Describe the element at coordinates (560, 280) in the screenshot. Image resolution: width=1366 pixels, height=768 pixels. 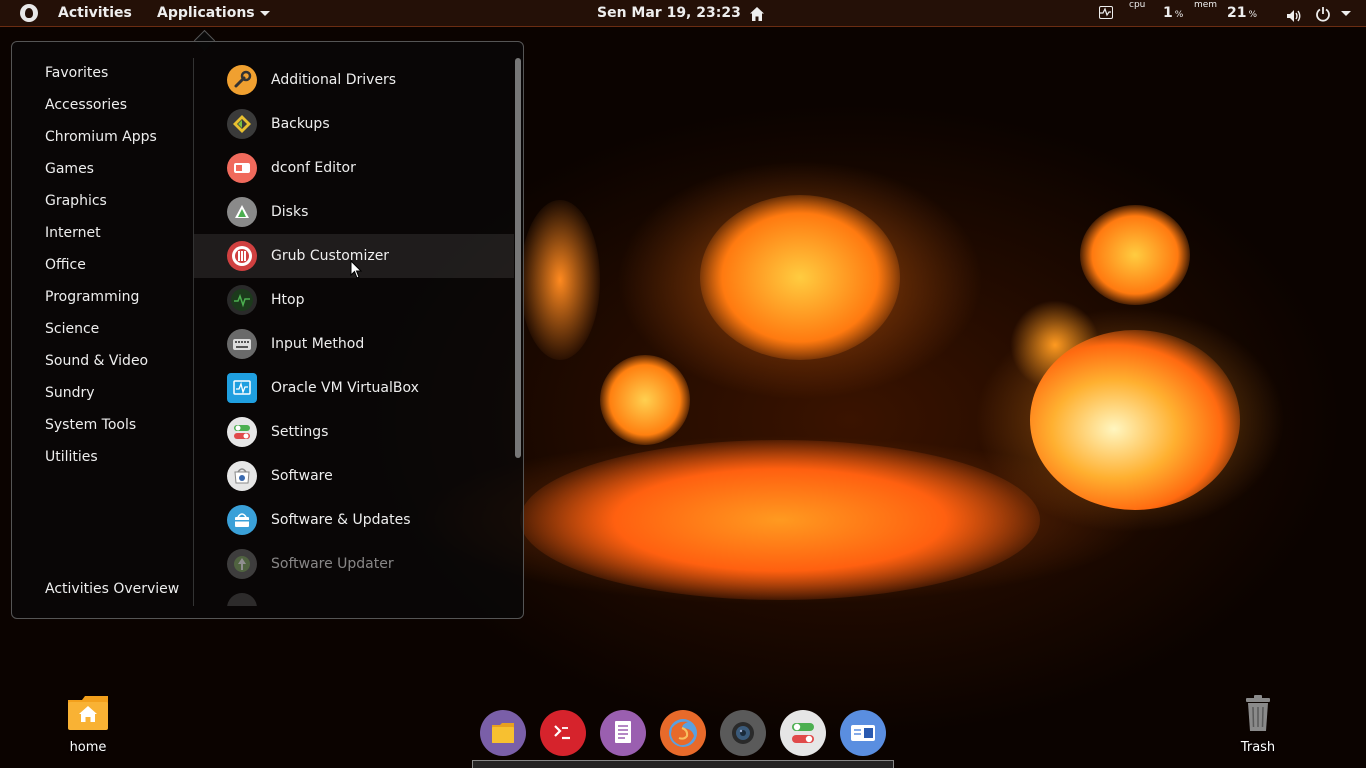
I see `wallpaper-left-glow` at that location.